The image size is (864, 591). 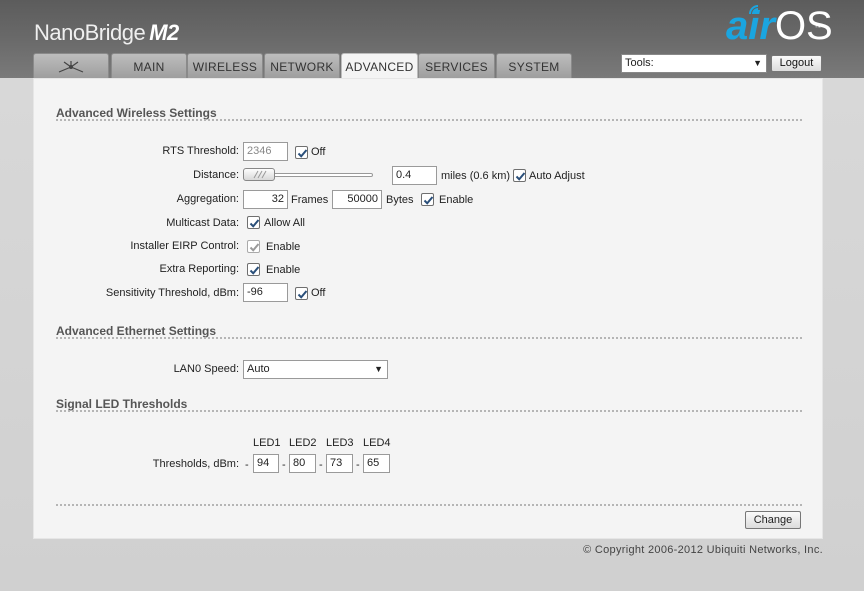 I want to click on multicast-allow-checkbox, so click(x=253, y=222).